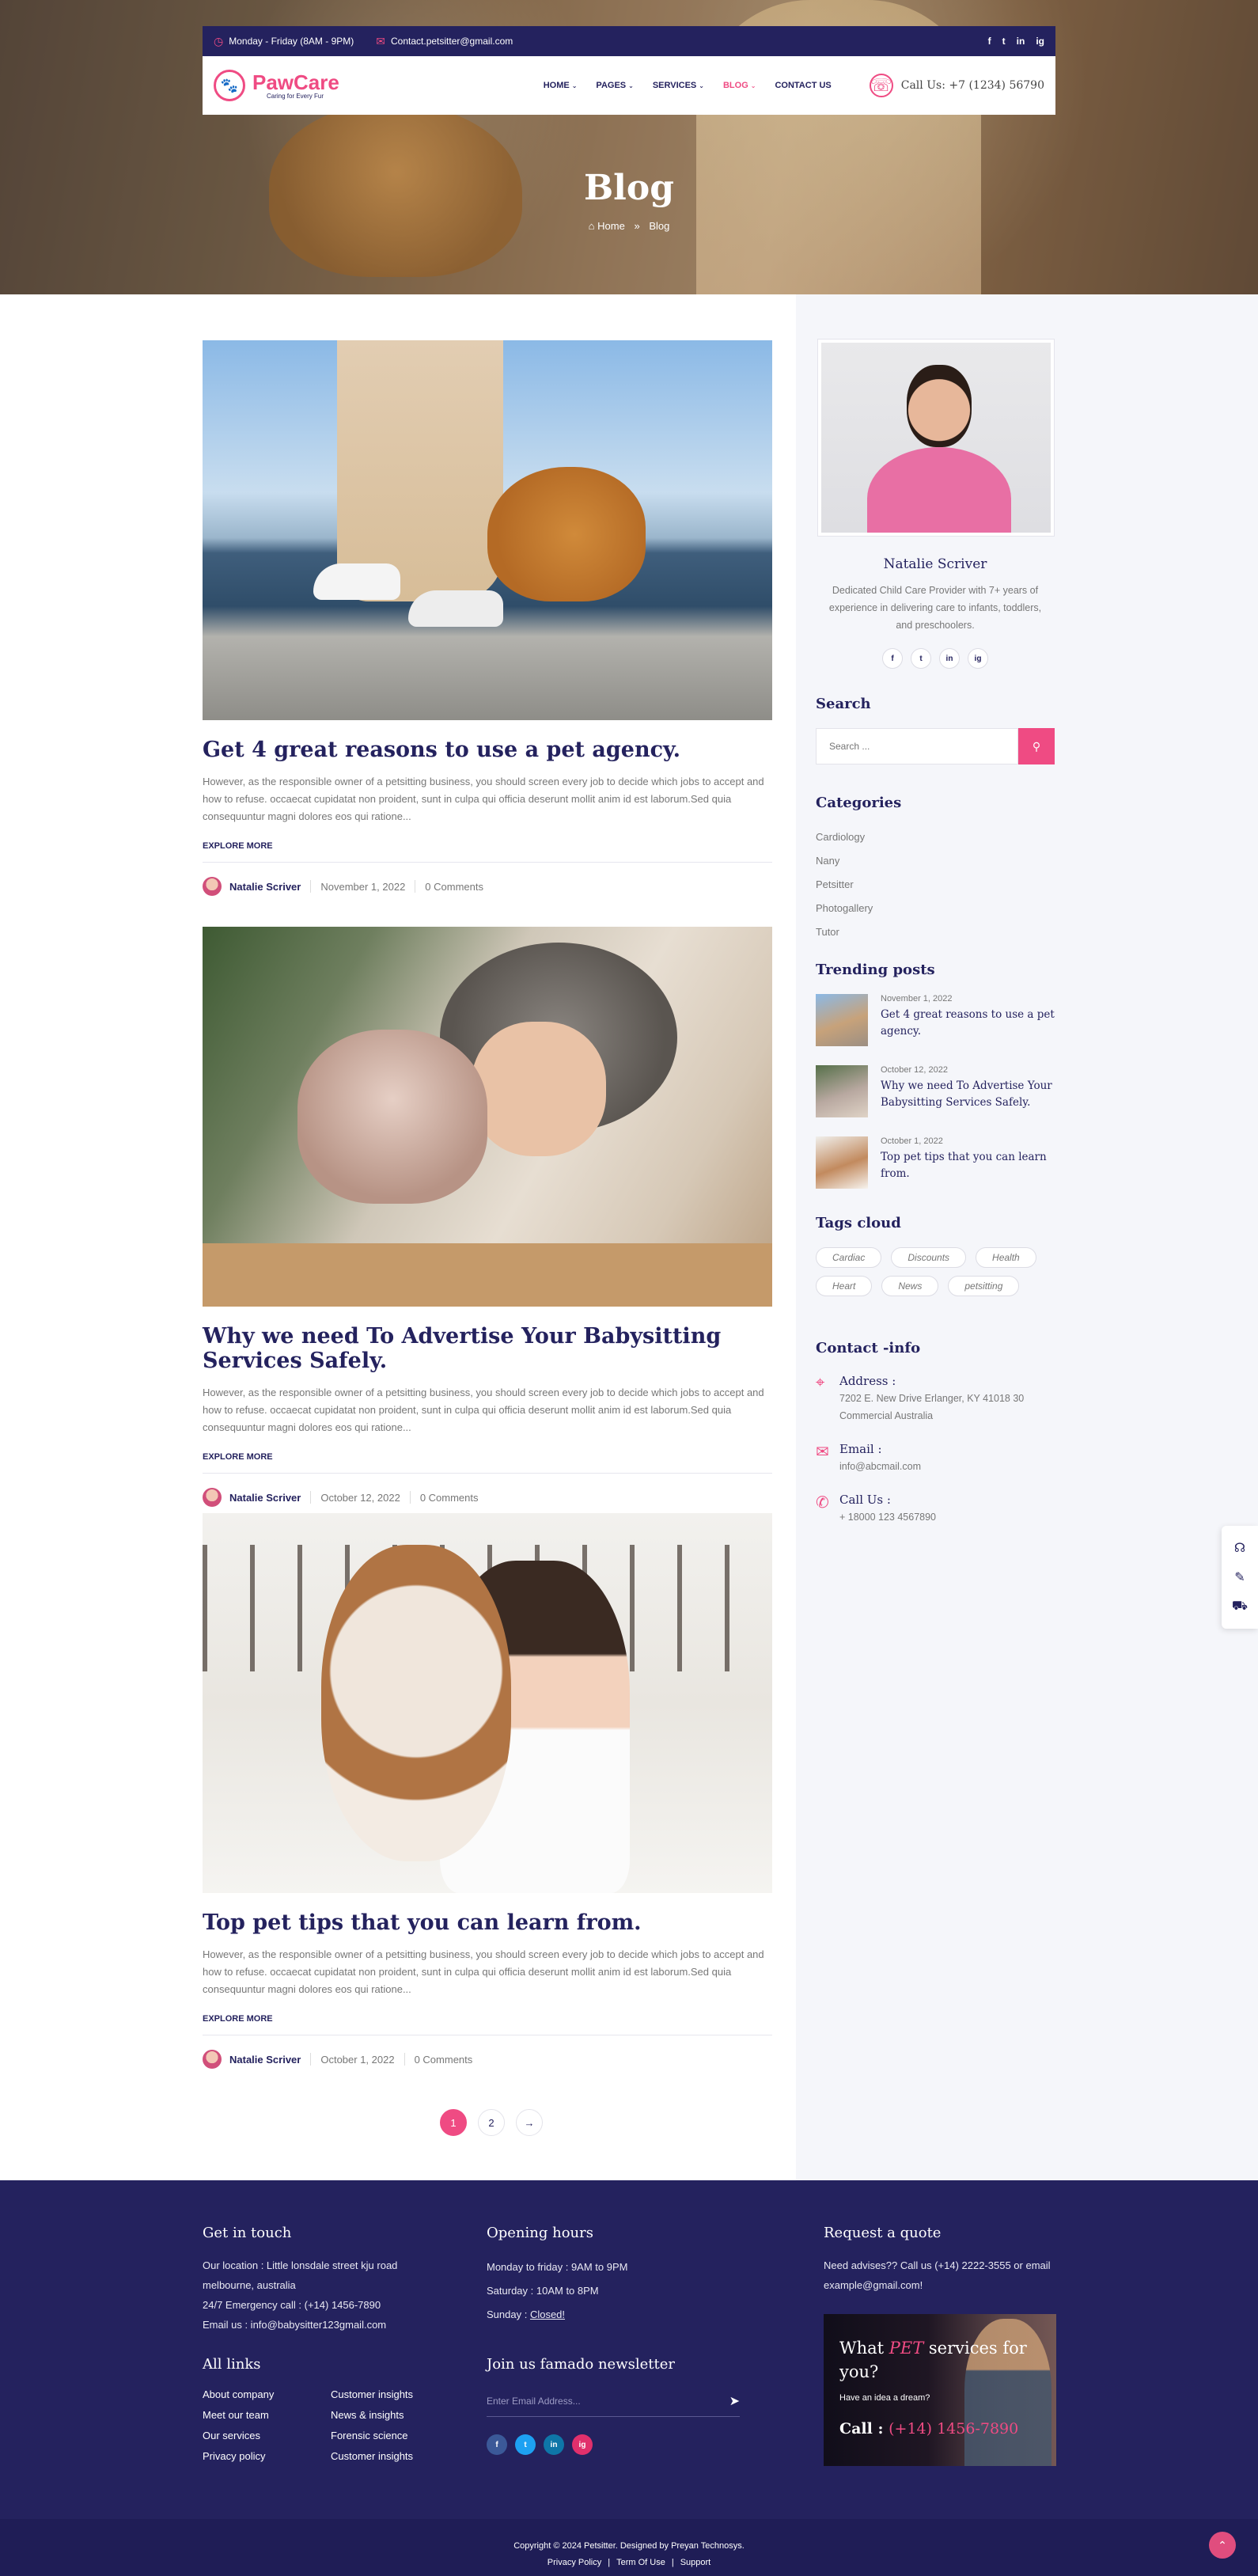 This screenshot has width=1258, height=2576. Describe the element at coordinates (887, 1517) in the screenshot. I see `contact-value: + 18000 123 4567890` at that location.